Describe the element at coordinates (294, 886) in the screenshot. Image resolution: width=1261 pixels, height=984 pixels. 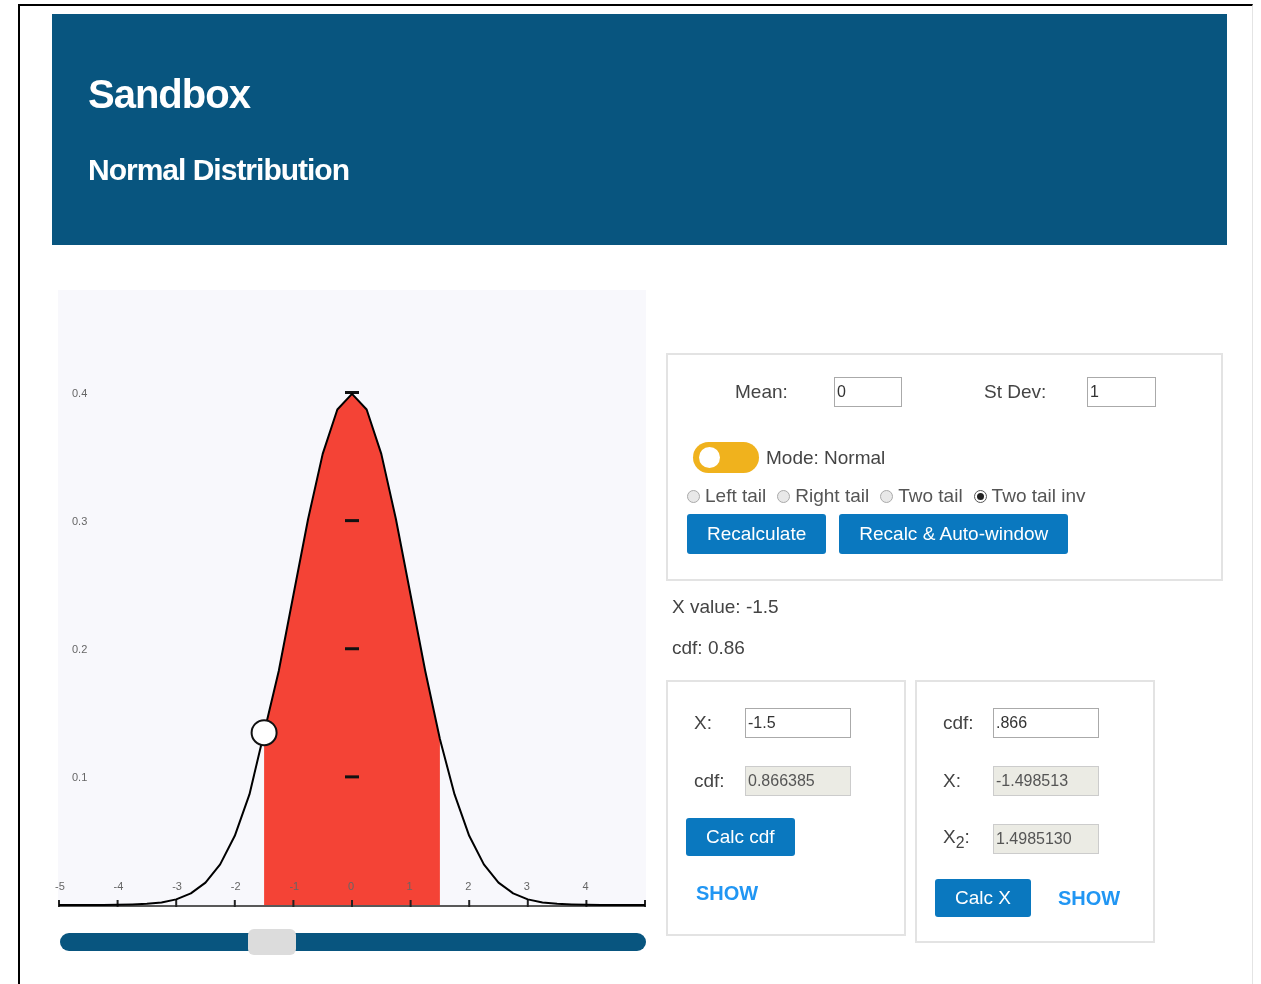
I see `tick-label: -1` at that location.